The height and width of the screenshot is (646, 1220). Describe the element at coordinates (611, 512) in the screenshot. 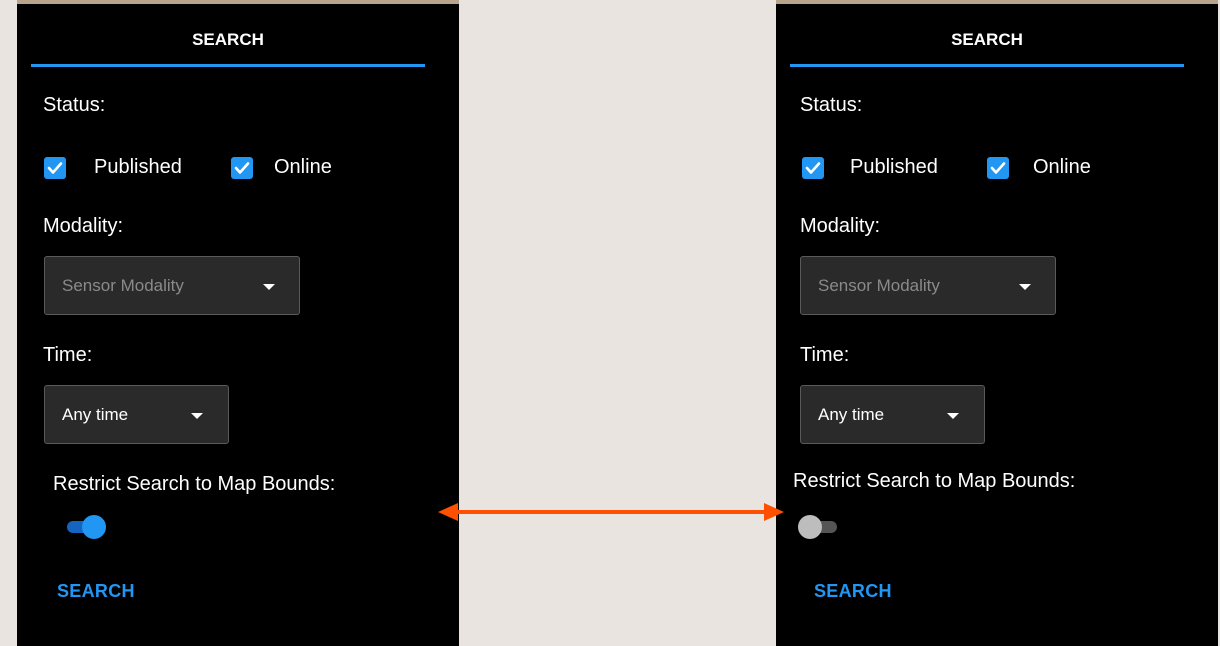

I see `double-headed-arrow-icon` at that location.